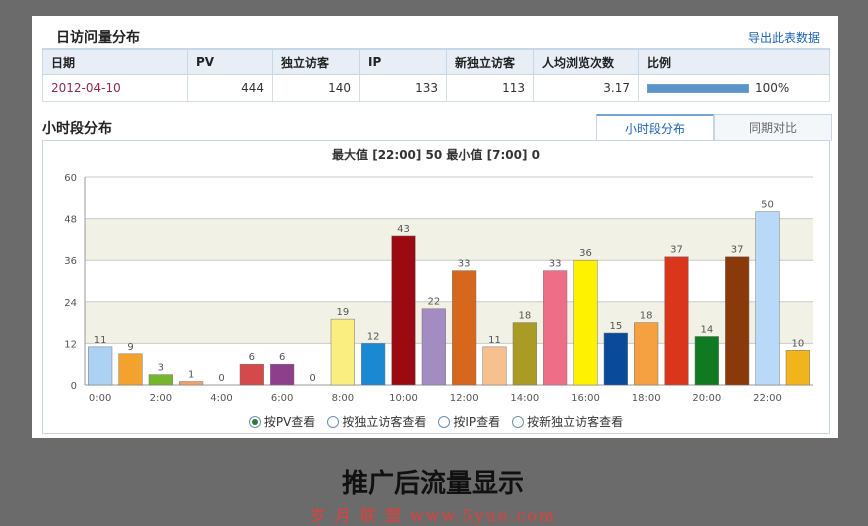 The height and width of the screenshot is (526, 868). What do you see at coordinates (115, 88) in the screenshot?
I see `date-cell: 2012-04-10` at bounding box center [115, 88].